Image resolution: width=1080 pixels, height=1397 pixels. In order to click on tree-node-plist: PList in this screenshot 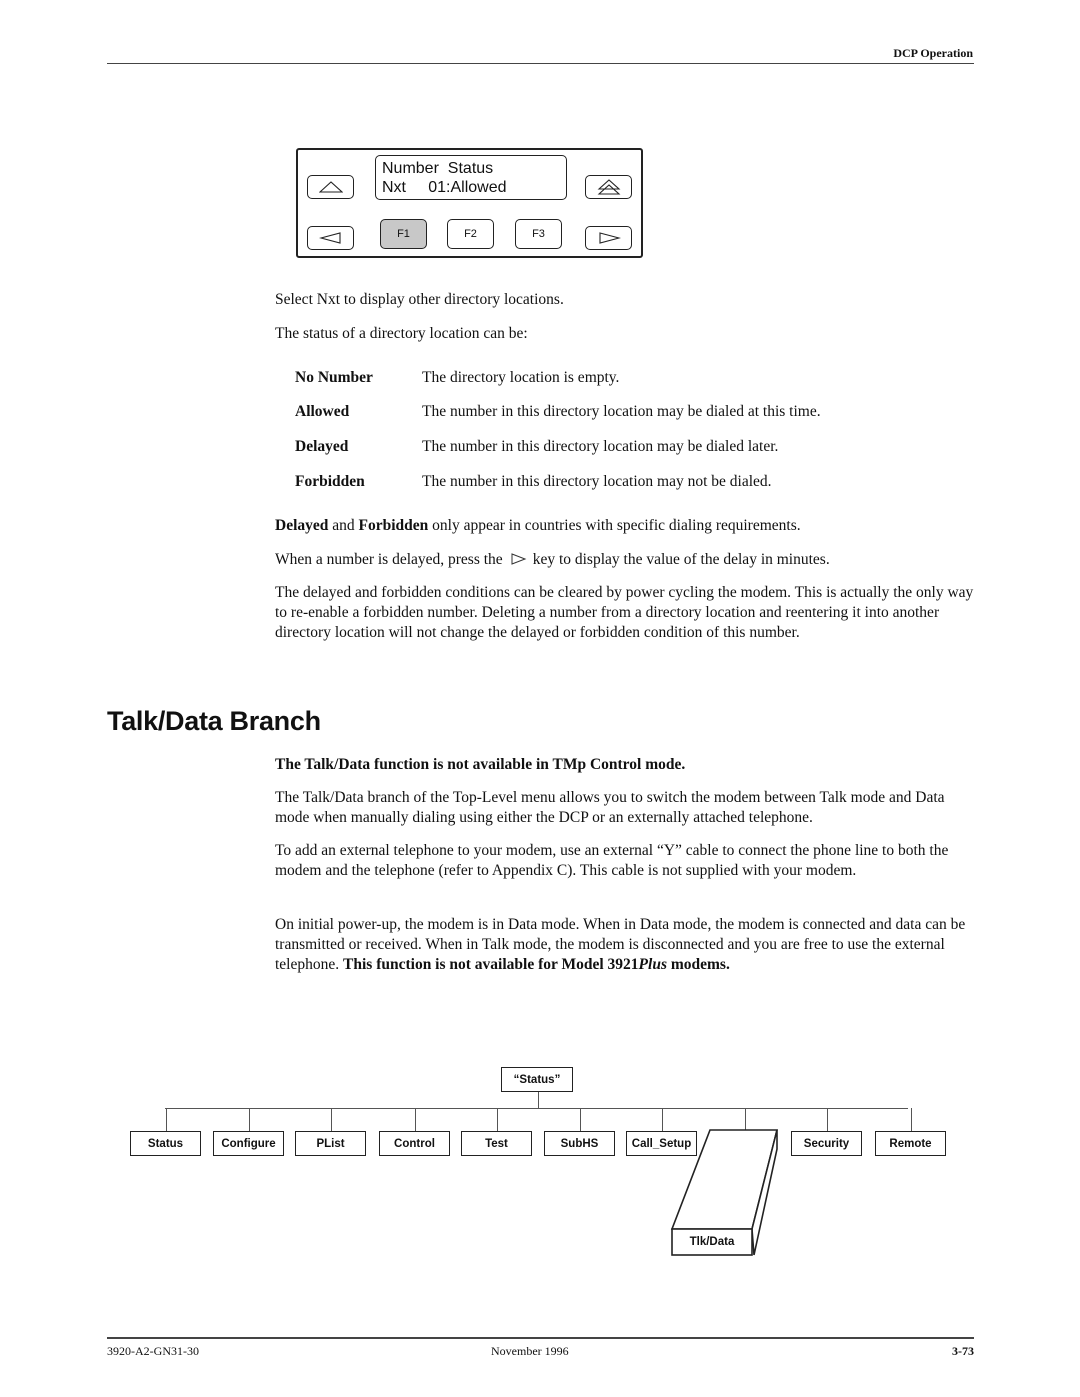, I will do `click(330, 1143)`.